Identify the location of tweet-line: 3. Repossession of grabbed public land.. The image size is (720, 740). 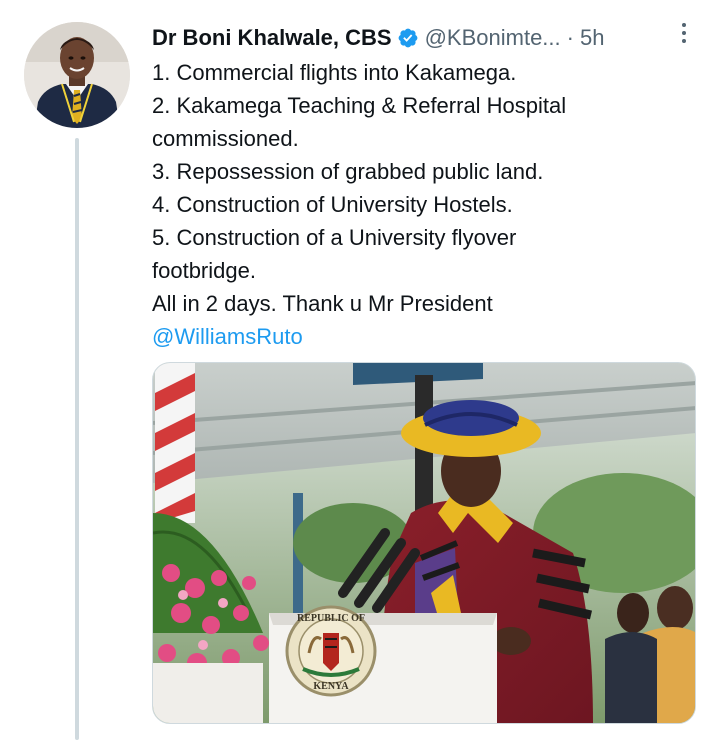
(348, 171).